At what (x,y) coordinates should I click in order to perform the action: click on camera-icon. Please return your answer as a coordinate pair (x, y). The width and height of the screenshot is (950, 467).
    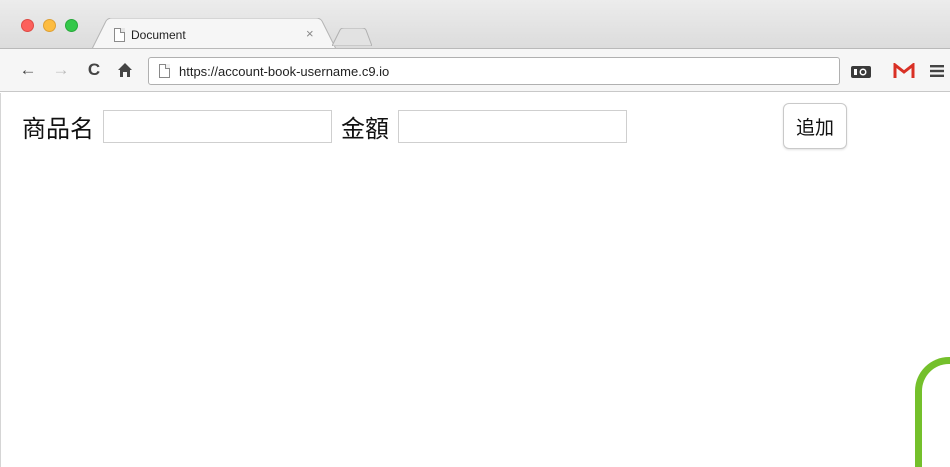
    Looking at the image, I should click on (861, 71).